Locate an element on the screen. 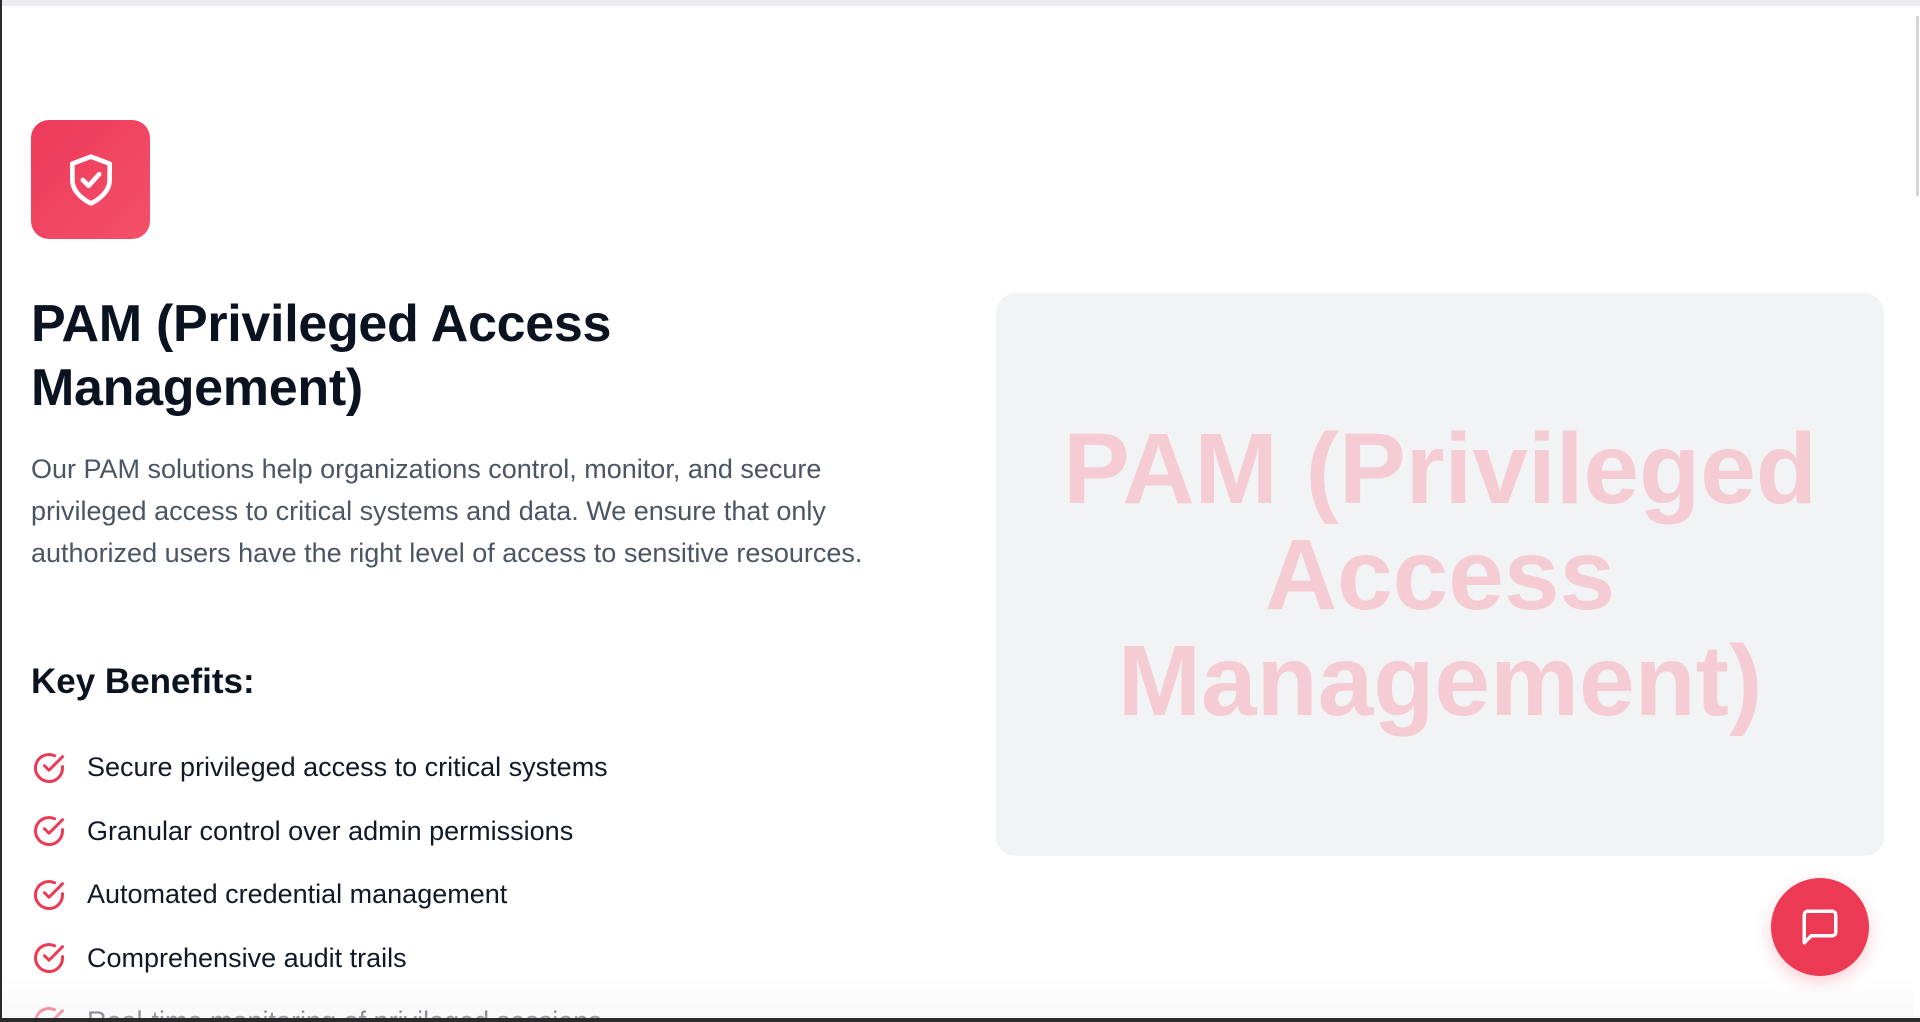 Image resolution: width=1920 pixels, height=1022 pixels. chat-bubble-icon is located at coordinates (1820, 927).